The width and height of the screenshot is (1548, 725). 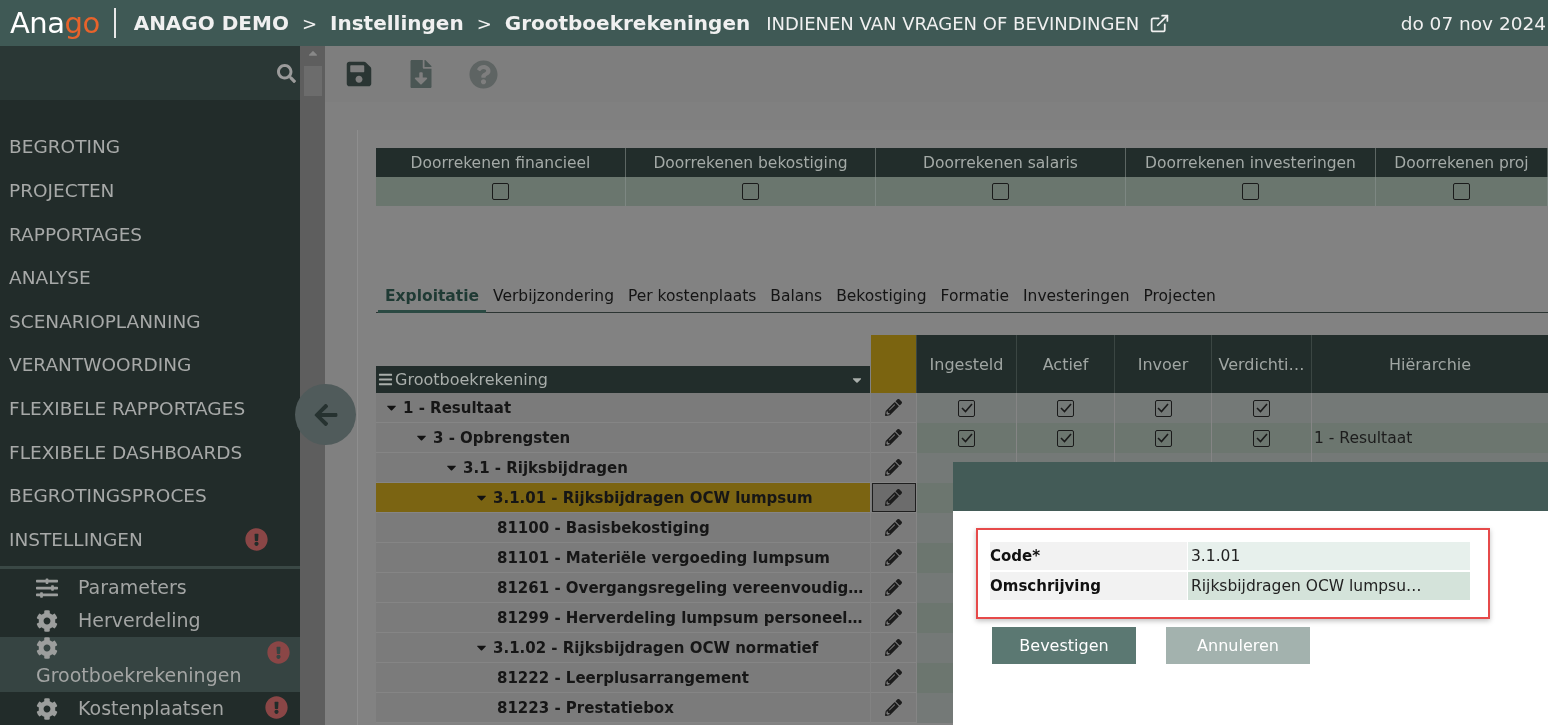 I want to click on nav-item: INSTELLINGEN, so click(x=145, y=539).